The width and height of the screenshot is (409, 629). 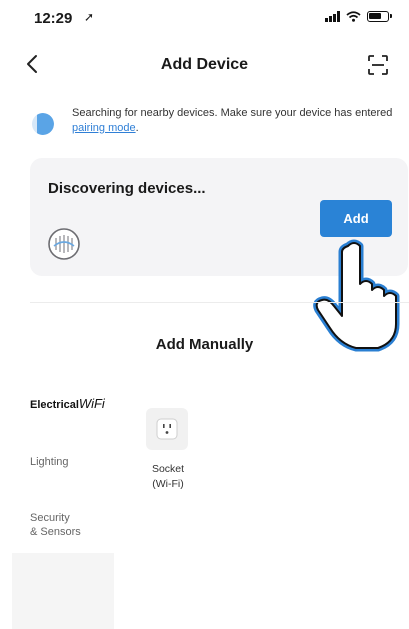 I want to click on category-electrical: ElectricalWiFi, so click(x=67, y=403).